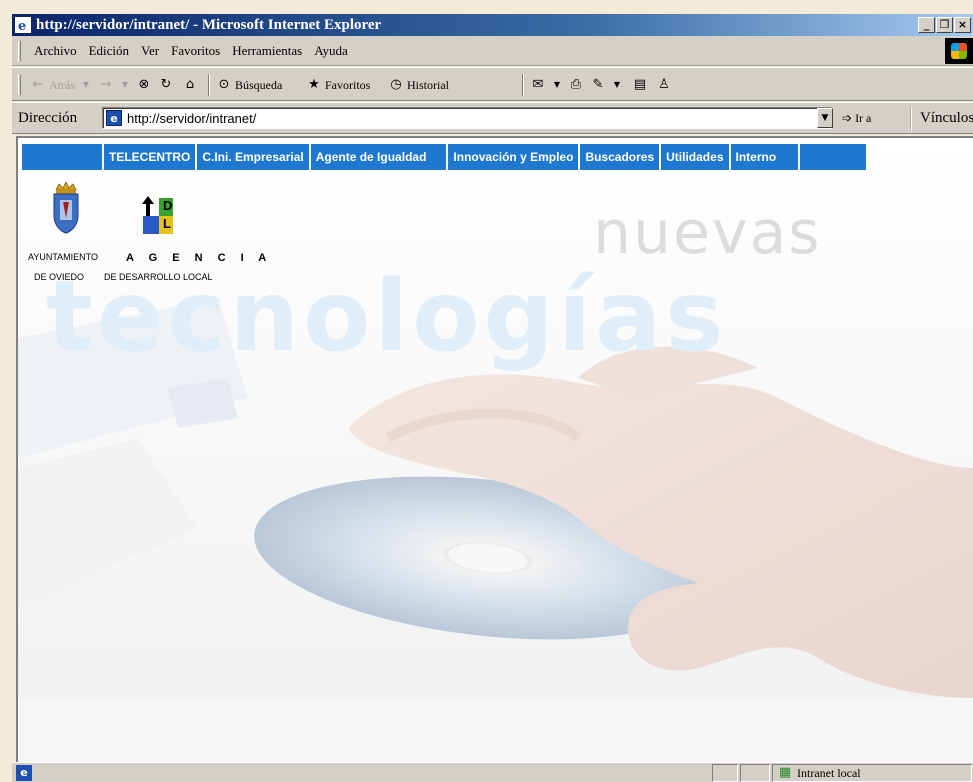  Describe the element at coordinates (158, 277) in the screenshot. I see `agencia-subtitle: DE DESARROLLO LOCAL` at that location.